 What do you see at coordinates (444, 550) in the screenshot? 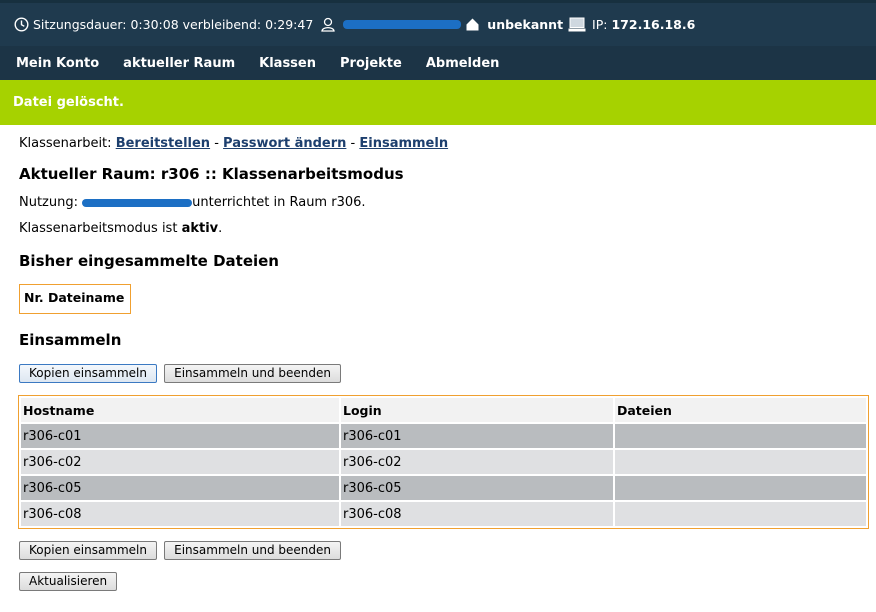
I see `collect-buttons-bottom: Kopien einsammeln Einsammeln und beenden` at bounding box center [444, 550].